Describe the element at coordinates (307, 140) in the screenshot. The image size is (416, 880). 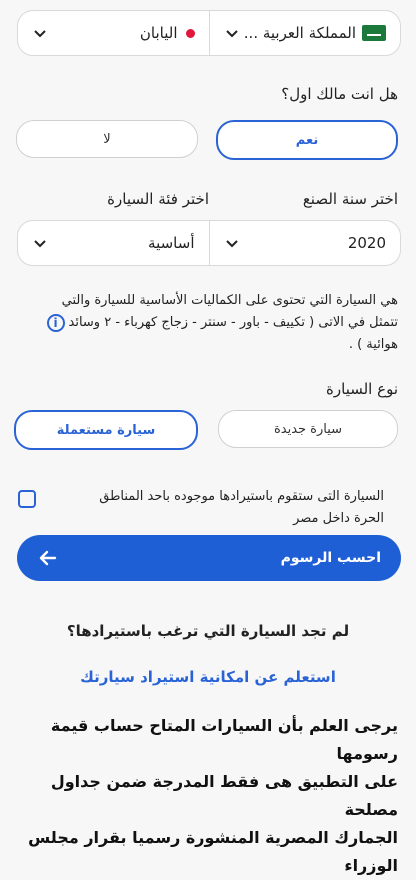
I see `first-owner-yes-button: نعم` at that location.